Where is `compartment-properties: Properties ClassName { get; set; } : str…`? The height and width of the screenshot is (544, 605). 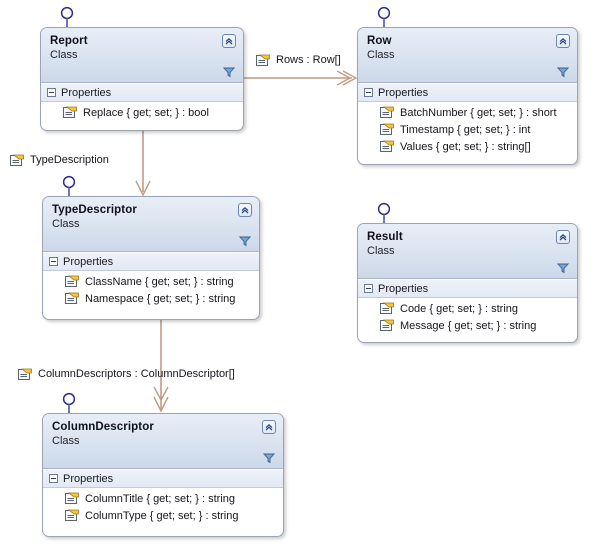
compartment-properties: Properties ClassName { get; set; } : str… is located at coordinates (151, 281).